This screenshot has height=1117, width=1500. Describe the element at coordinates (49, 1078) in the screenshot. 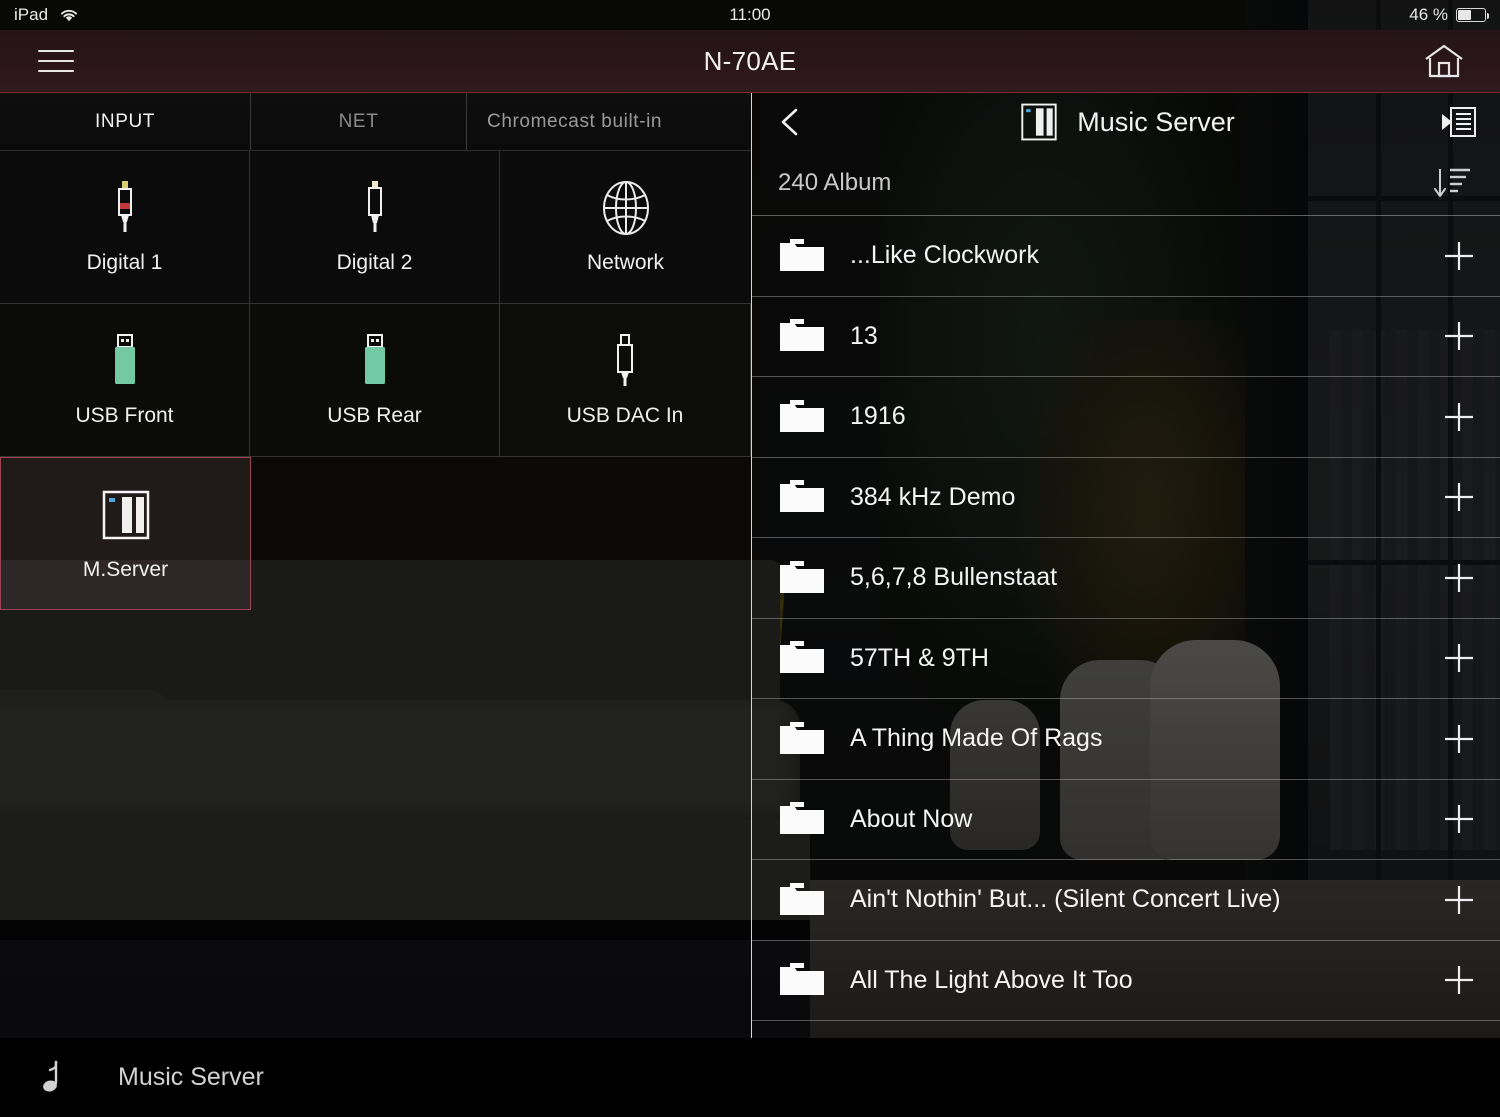

I see `music-note-icon` at that location.